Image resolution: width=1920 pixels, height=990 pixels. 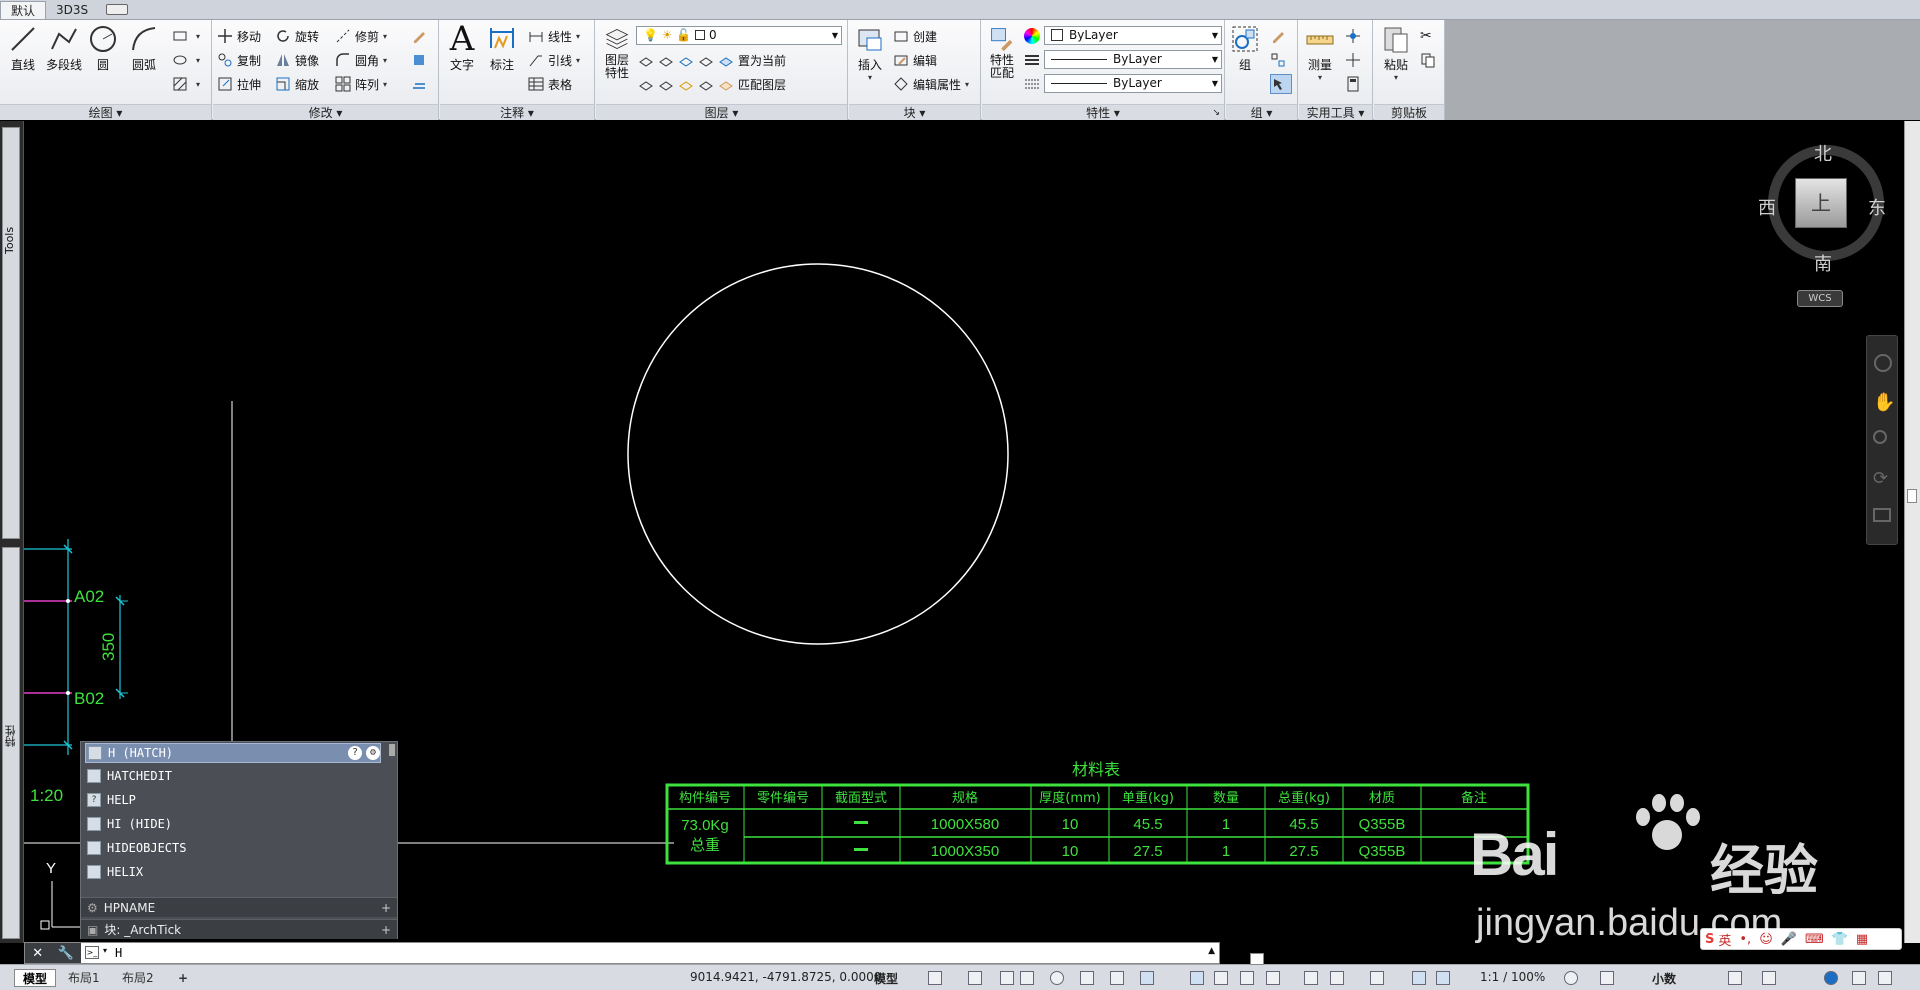 What do you see at coordinates (655, 953) in the screenshot?
I see `command-input` at bounding box center [655, 953].